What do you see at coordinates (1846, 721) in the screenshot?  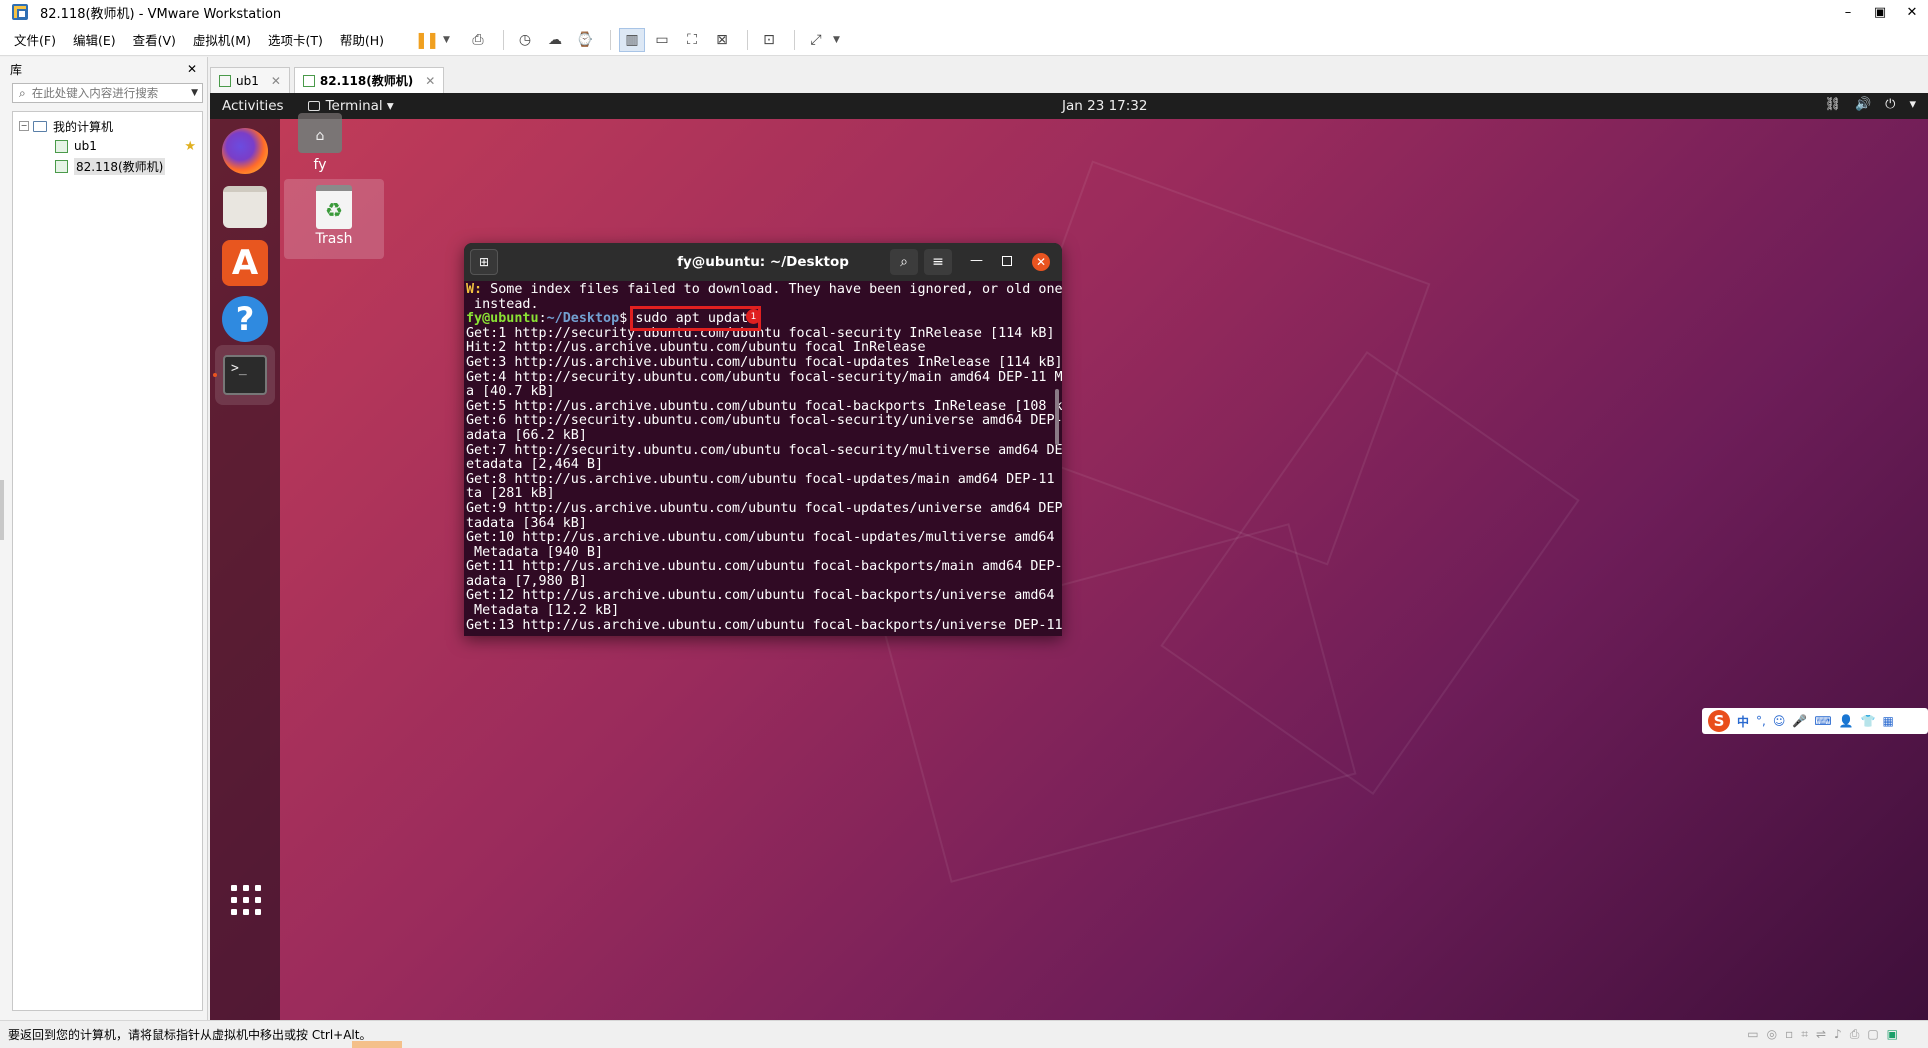 I see `user-icon: 👤` at bounding box center [1846, 721].